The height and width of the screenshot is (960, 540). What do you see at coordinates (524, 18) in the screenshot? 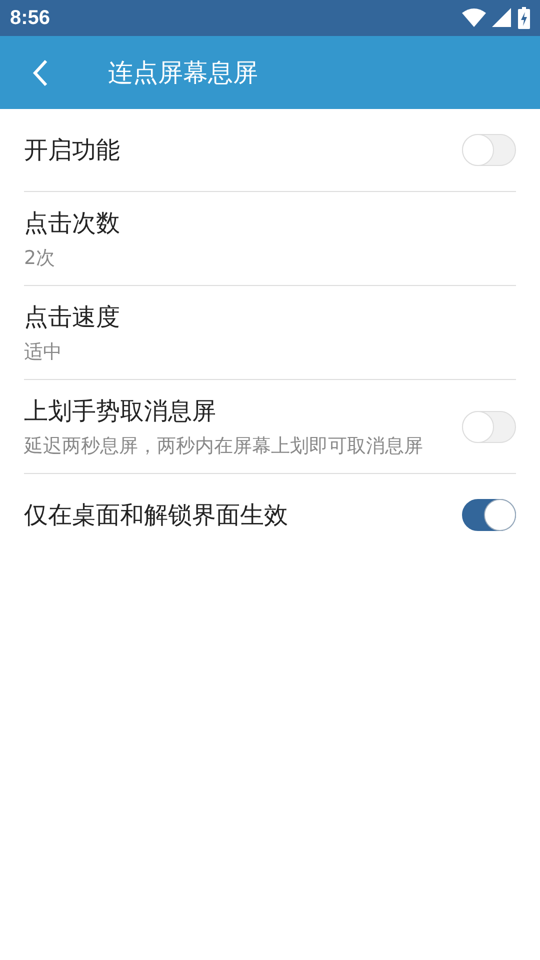
I see `battery-icon` at bounding box center [524, 18].